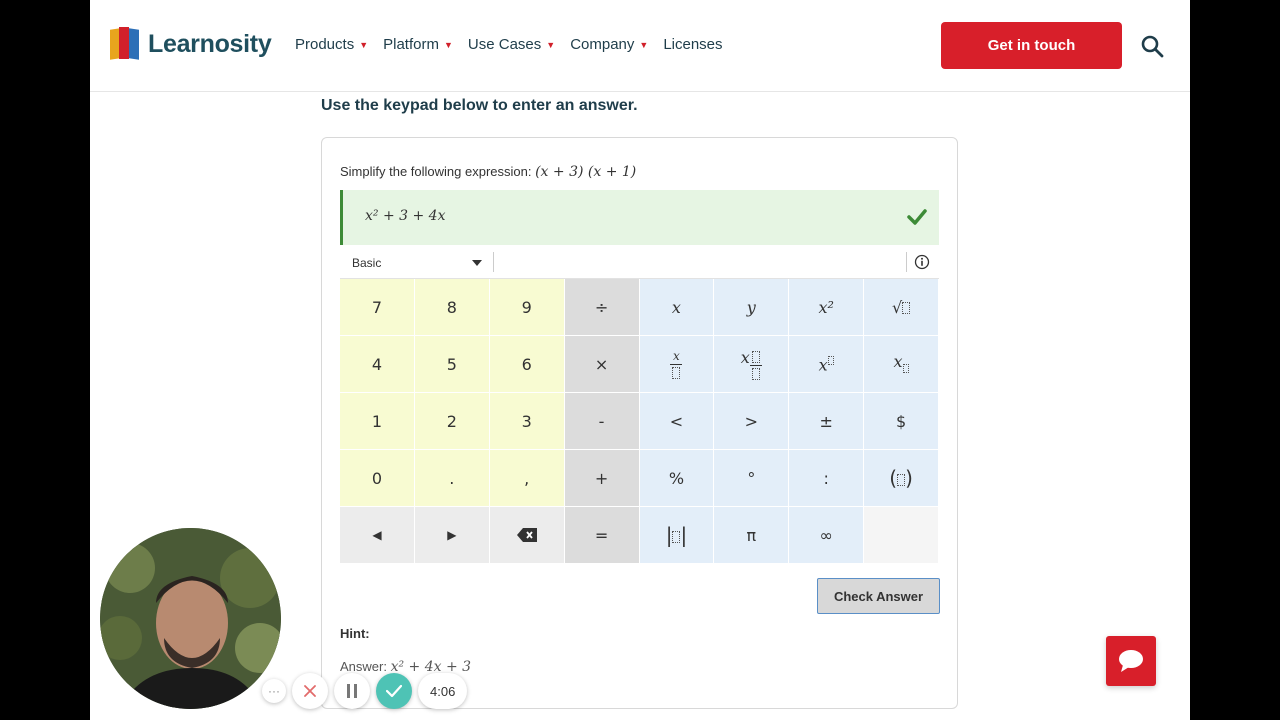 This screenshot has height=720, width=1280. I want to click on nav-label: Use Cases, so click(504, 44).